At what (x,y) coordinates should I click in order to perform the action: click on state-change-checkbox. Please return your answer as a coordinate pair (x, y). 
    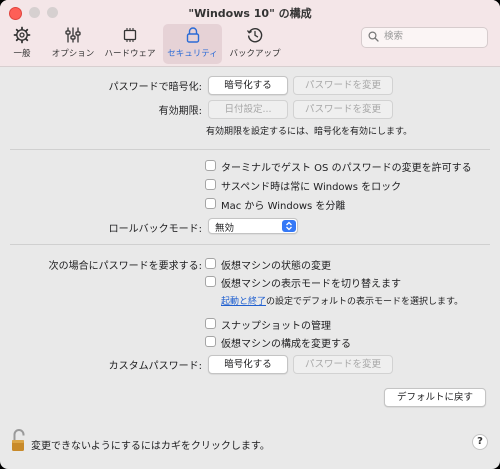
    Looking at the image, I should click on (210, 263).